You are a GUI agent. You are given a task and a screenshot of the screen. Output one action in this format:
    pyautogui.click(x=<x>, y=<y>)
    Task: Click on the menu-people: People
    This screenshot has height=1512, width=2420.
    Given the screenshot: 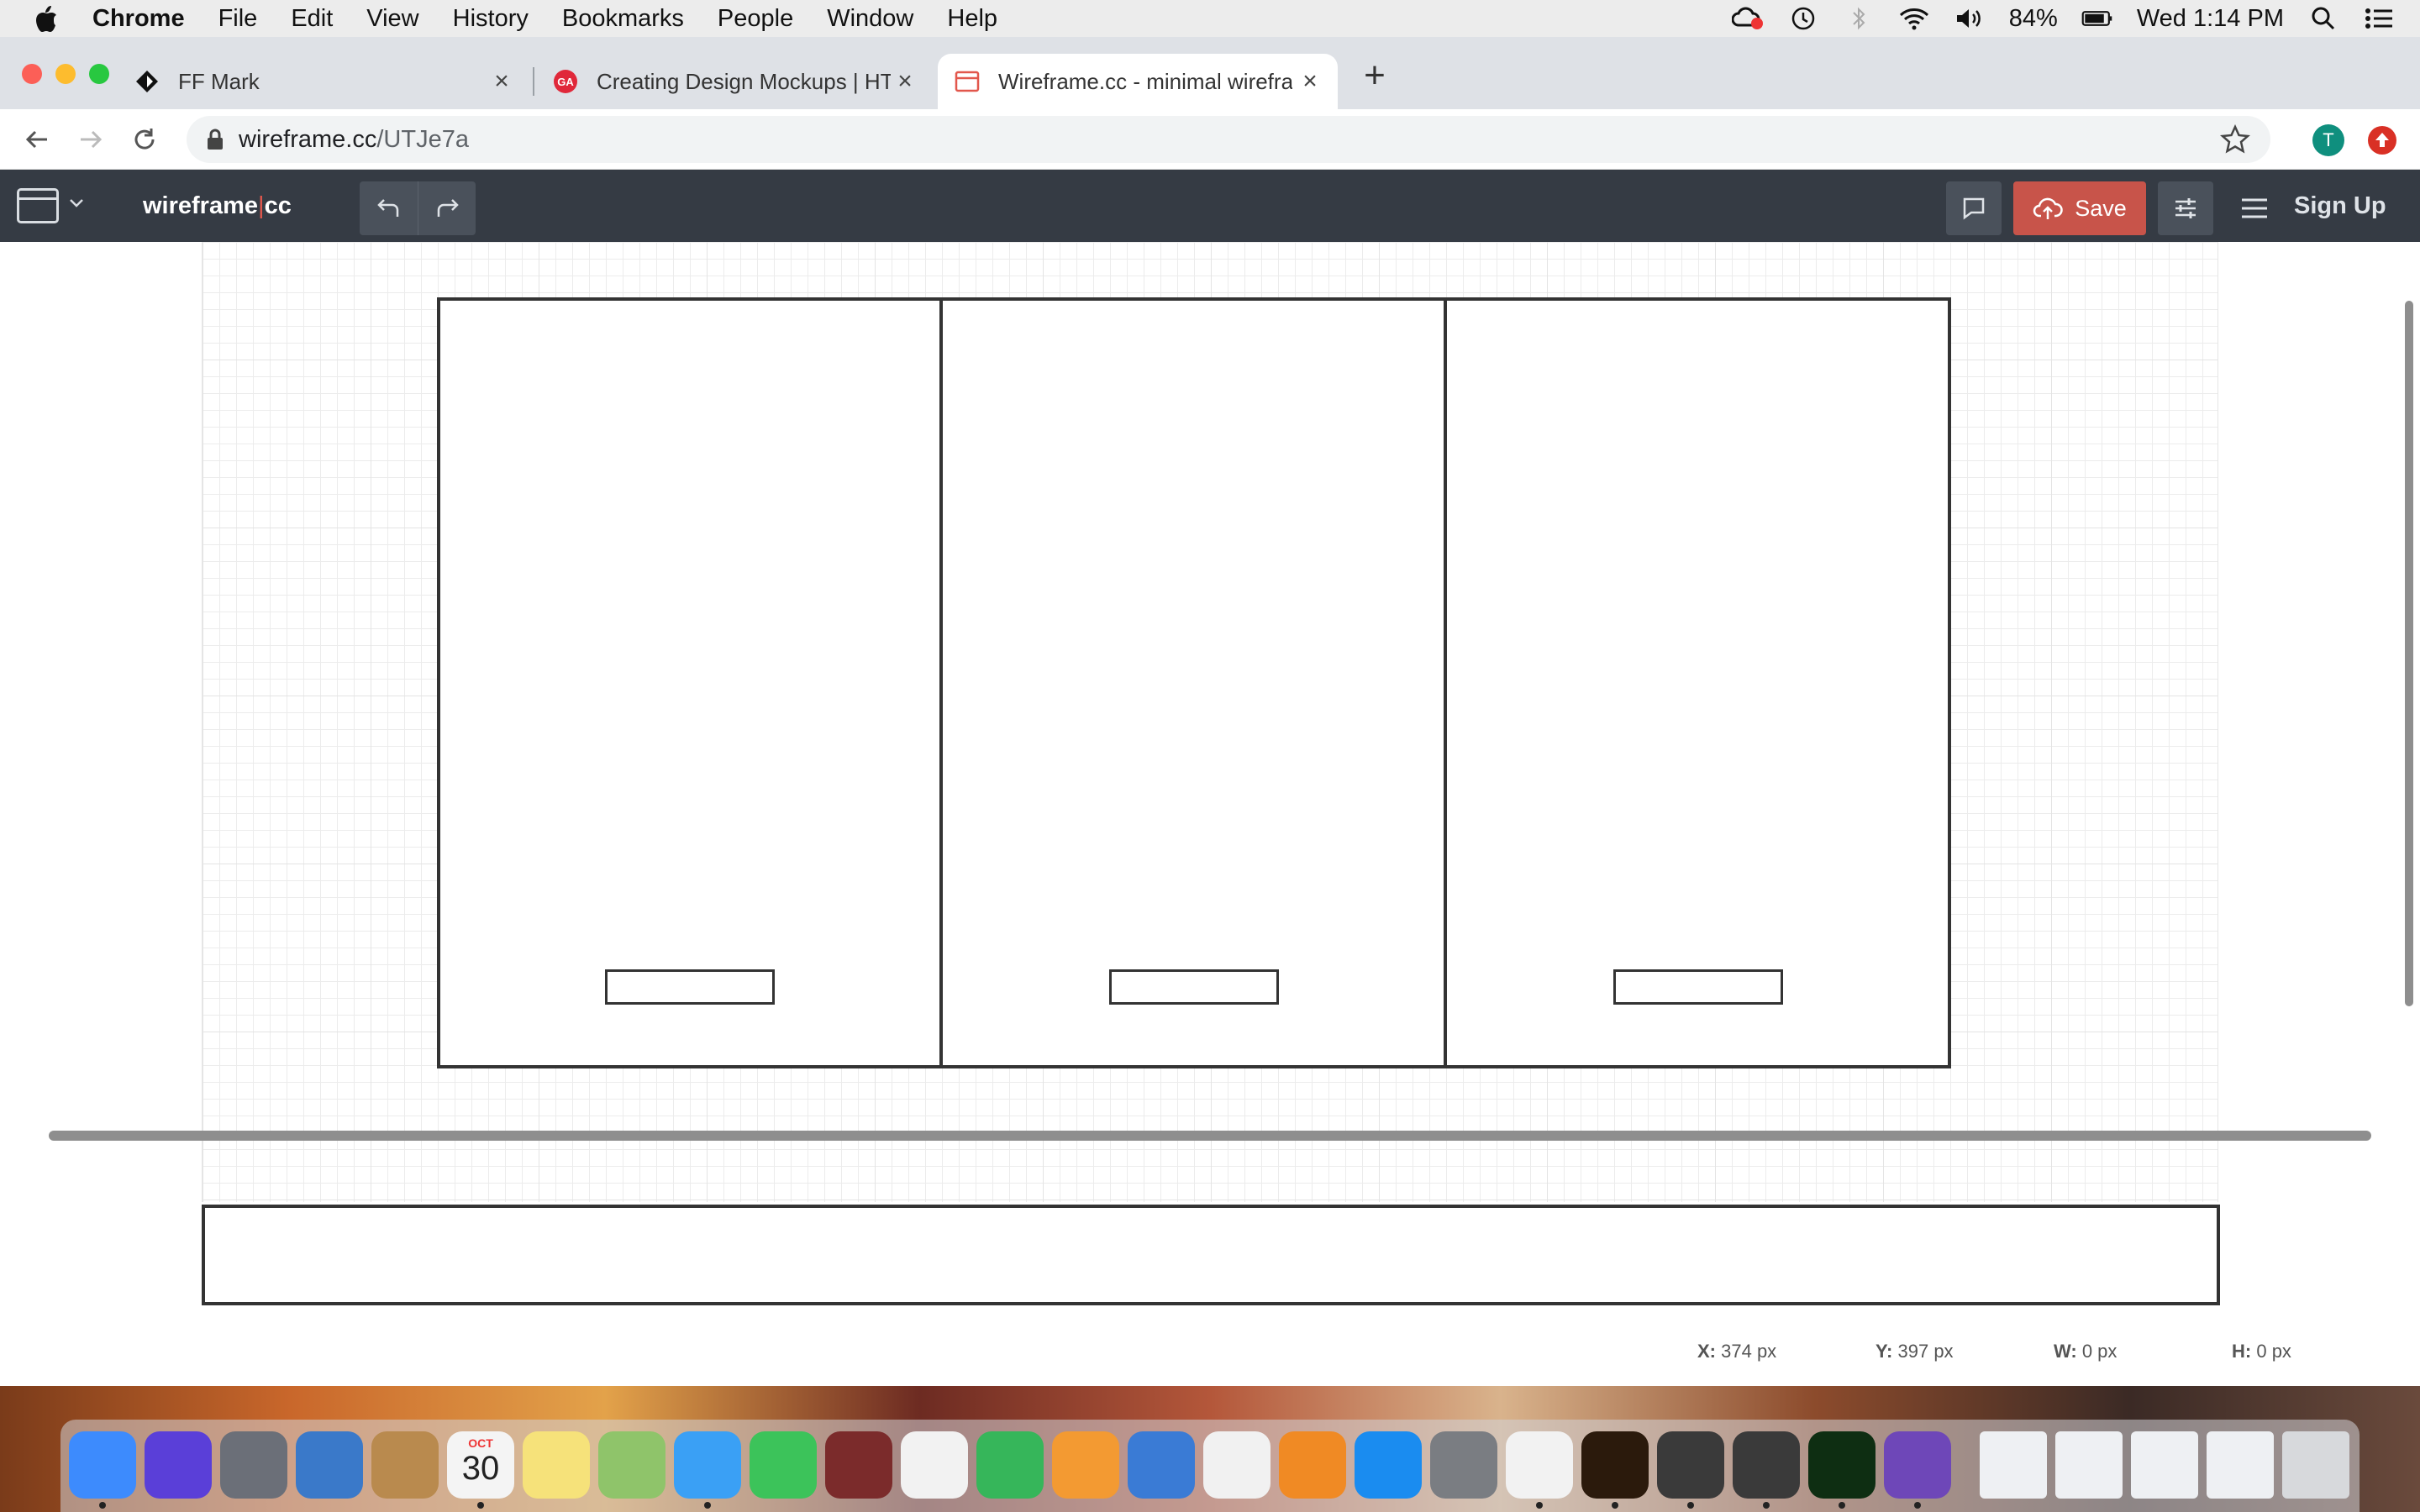 What is the action you would take?
    pyautogui.click(x=755, y=19)
    